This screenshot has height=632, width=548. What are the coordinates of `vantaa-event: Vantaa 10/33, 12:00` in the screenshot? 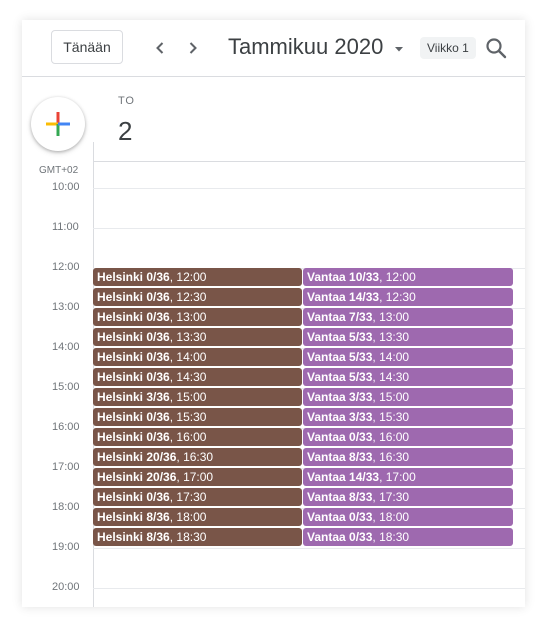 It's located at (408, 277).